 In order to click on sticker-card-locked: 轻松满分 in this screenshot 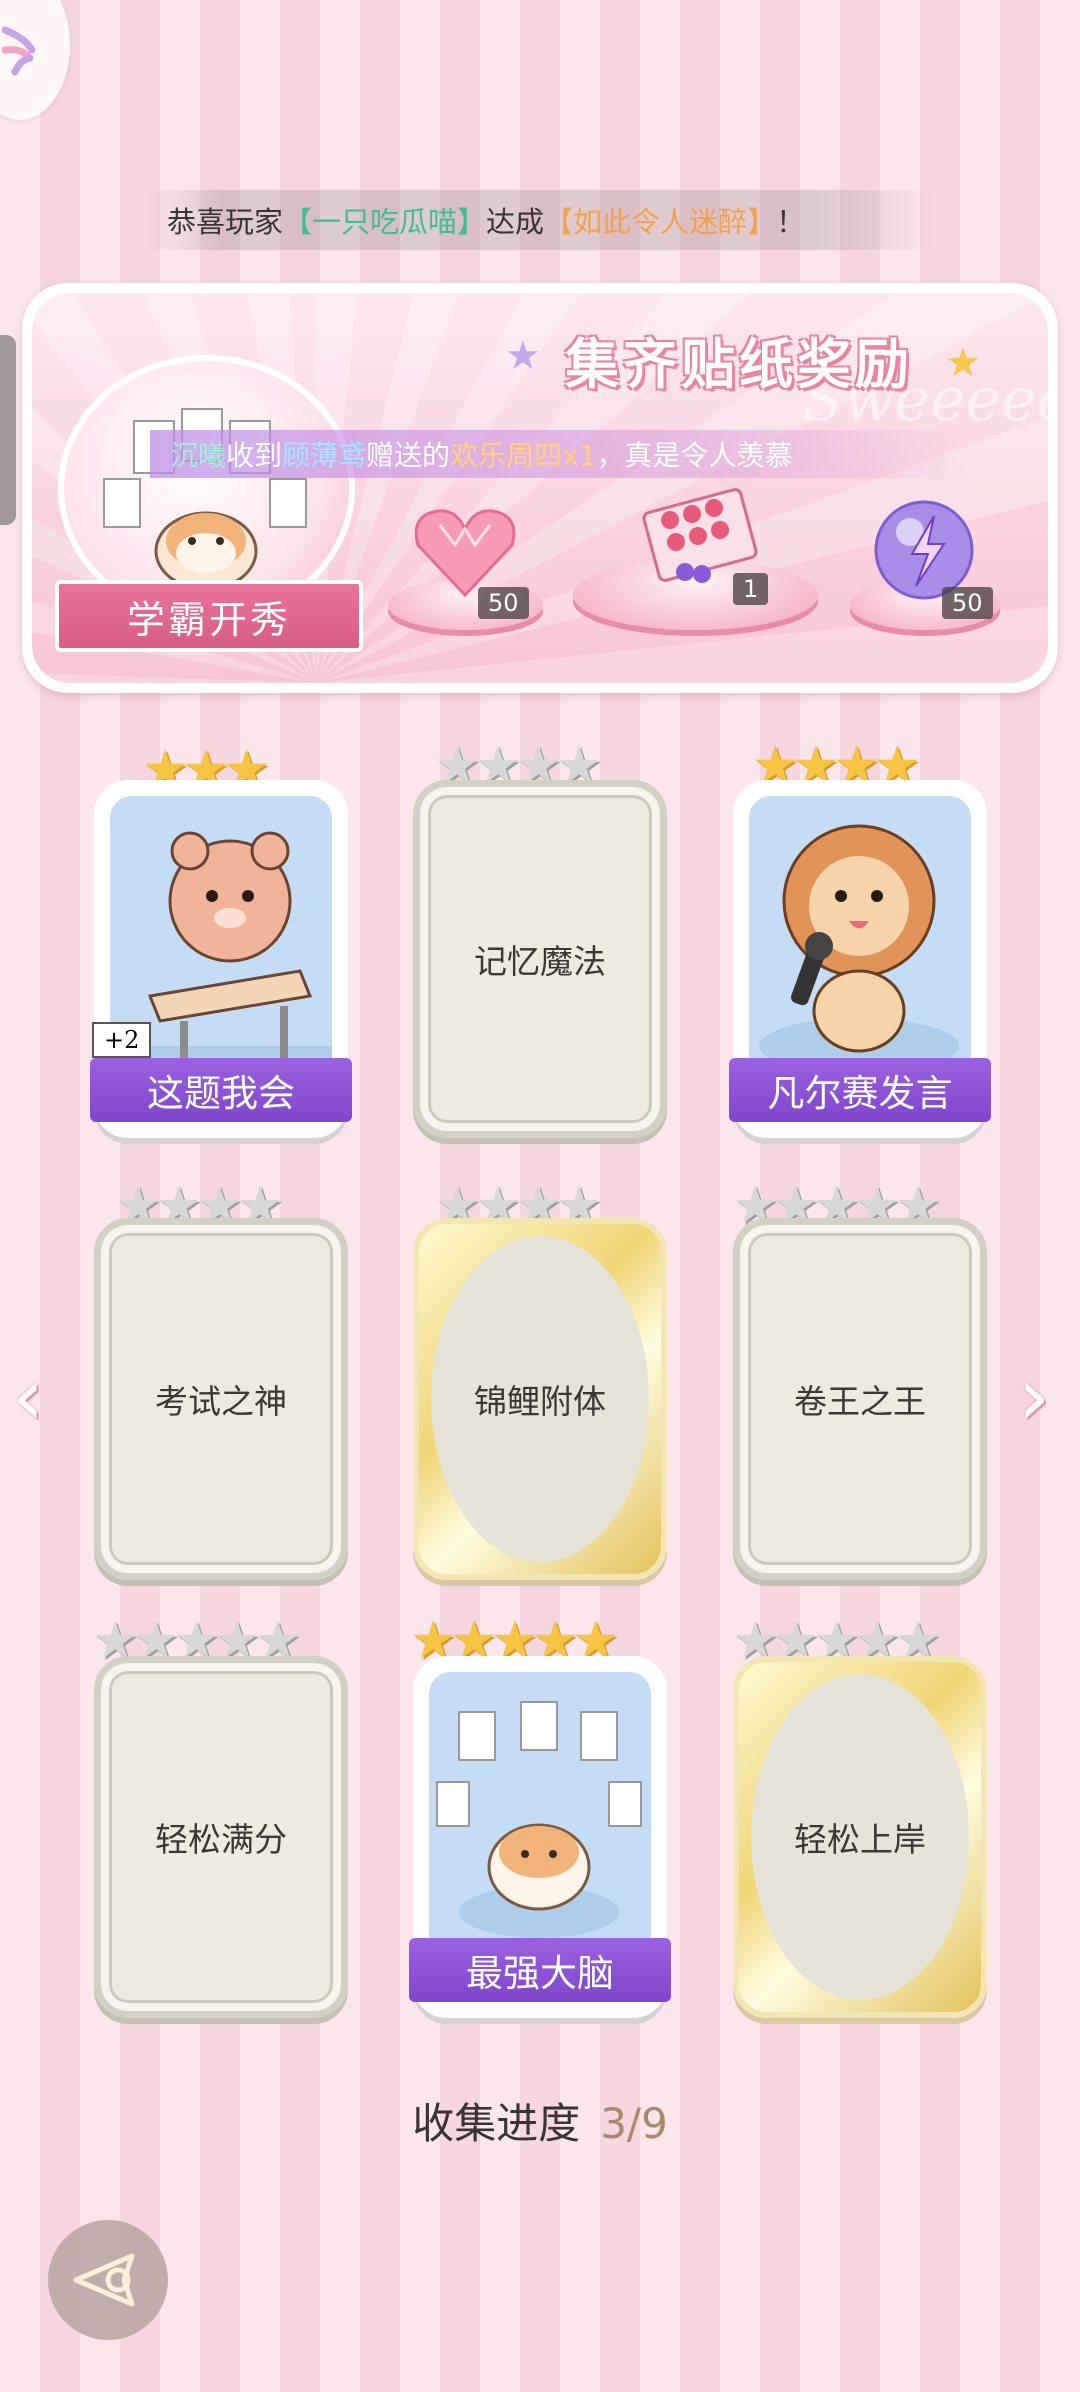, I will do `click(221, 1837)`.